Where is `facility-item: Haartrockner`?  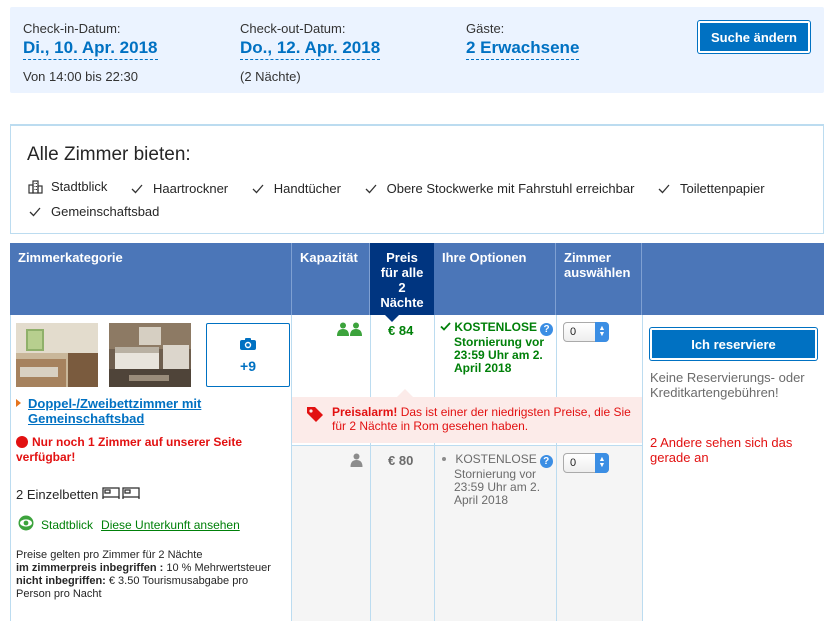
facility-item: Haartrockner is located at coordinates (178, 189).